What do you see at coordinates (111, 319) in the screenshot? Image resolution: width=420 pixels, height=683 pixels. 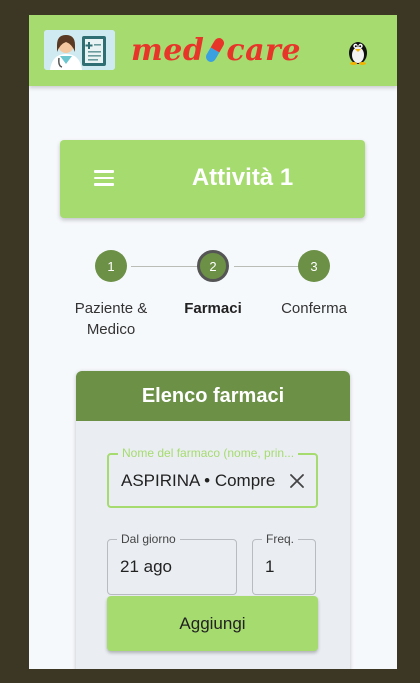 I see `step-1-label: Paziente & Medico` at bounding box center [111, 319].